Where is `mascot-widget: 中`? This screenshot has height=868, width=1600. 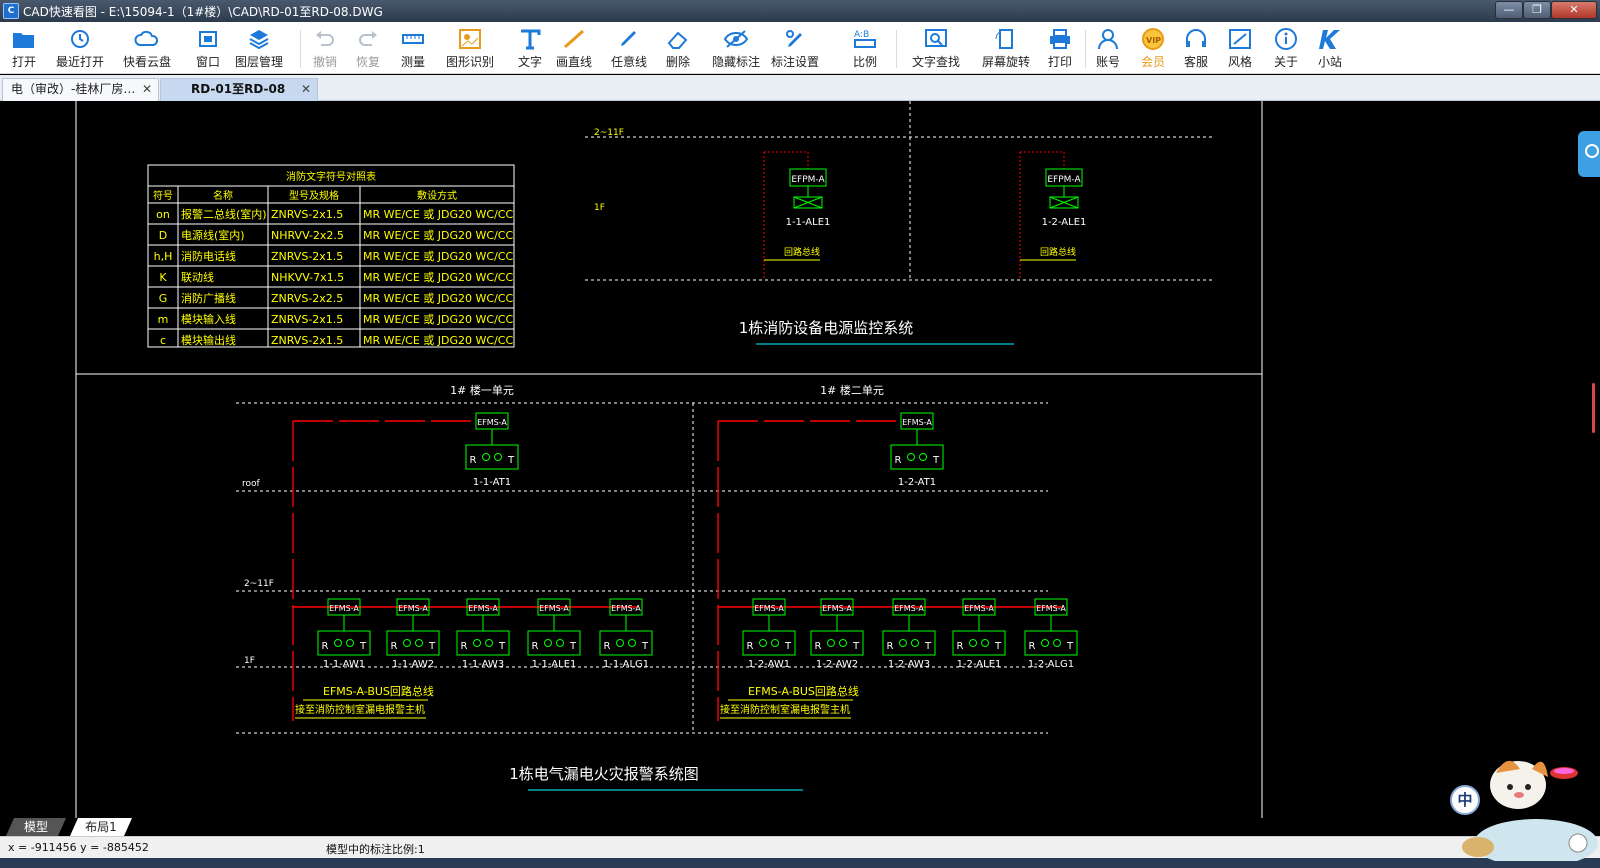 mascot-widget: 中 is located at coordinates (1523, 811).